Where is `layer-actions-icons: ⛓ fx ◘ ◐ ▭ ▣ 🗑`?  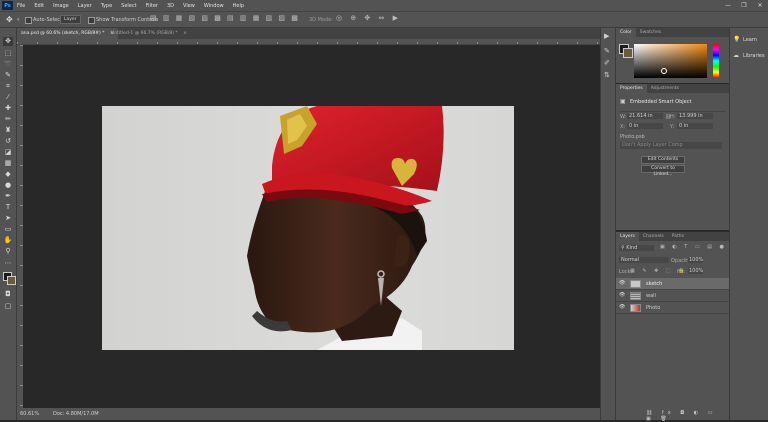 layer-actions-icons: ⛓ fx ◘ ◐ ▭ ▣ 🗑 is located at coordinates (687, 416).